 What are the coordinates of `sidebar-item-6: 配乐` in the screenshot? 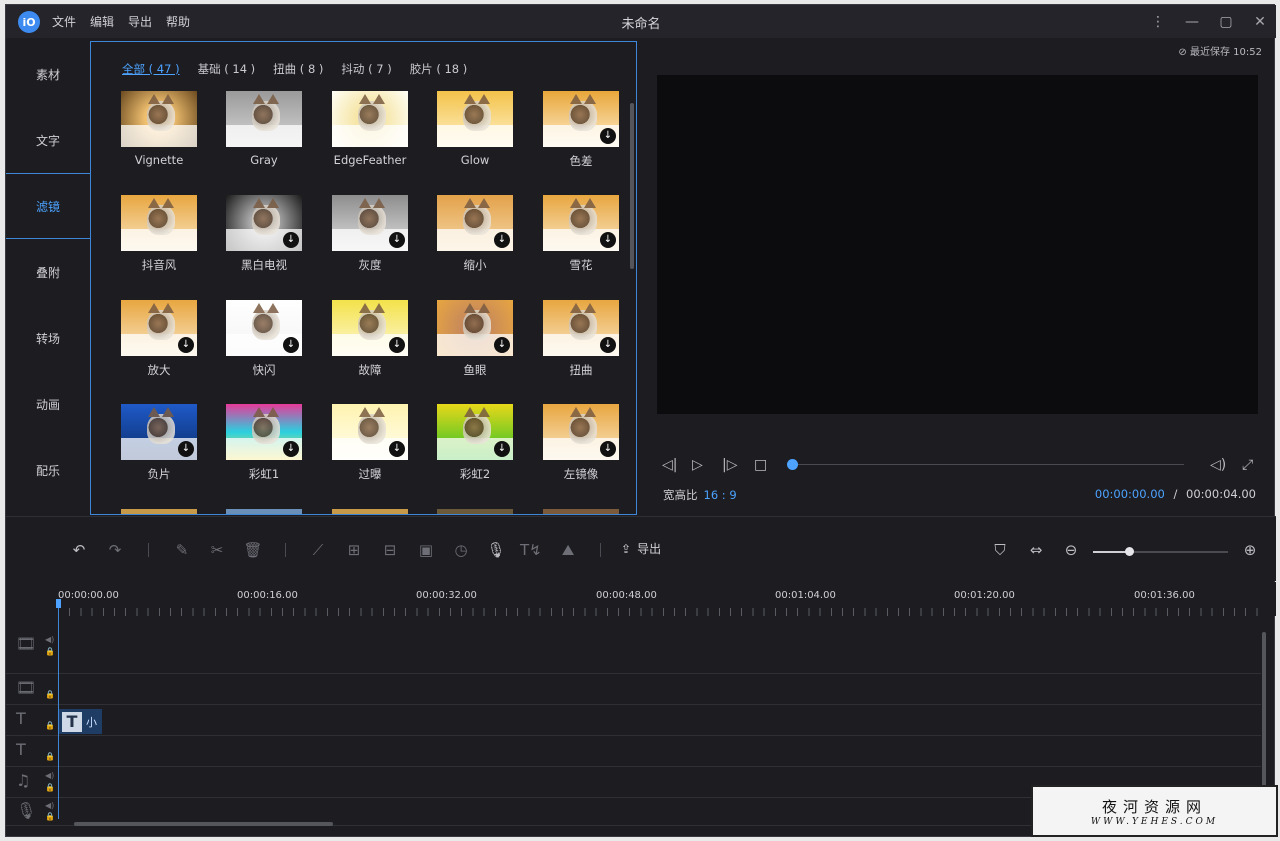 It's located at (48, 470).